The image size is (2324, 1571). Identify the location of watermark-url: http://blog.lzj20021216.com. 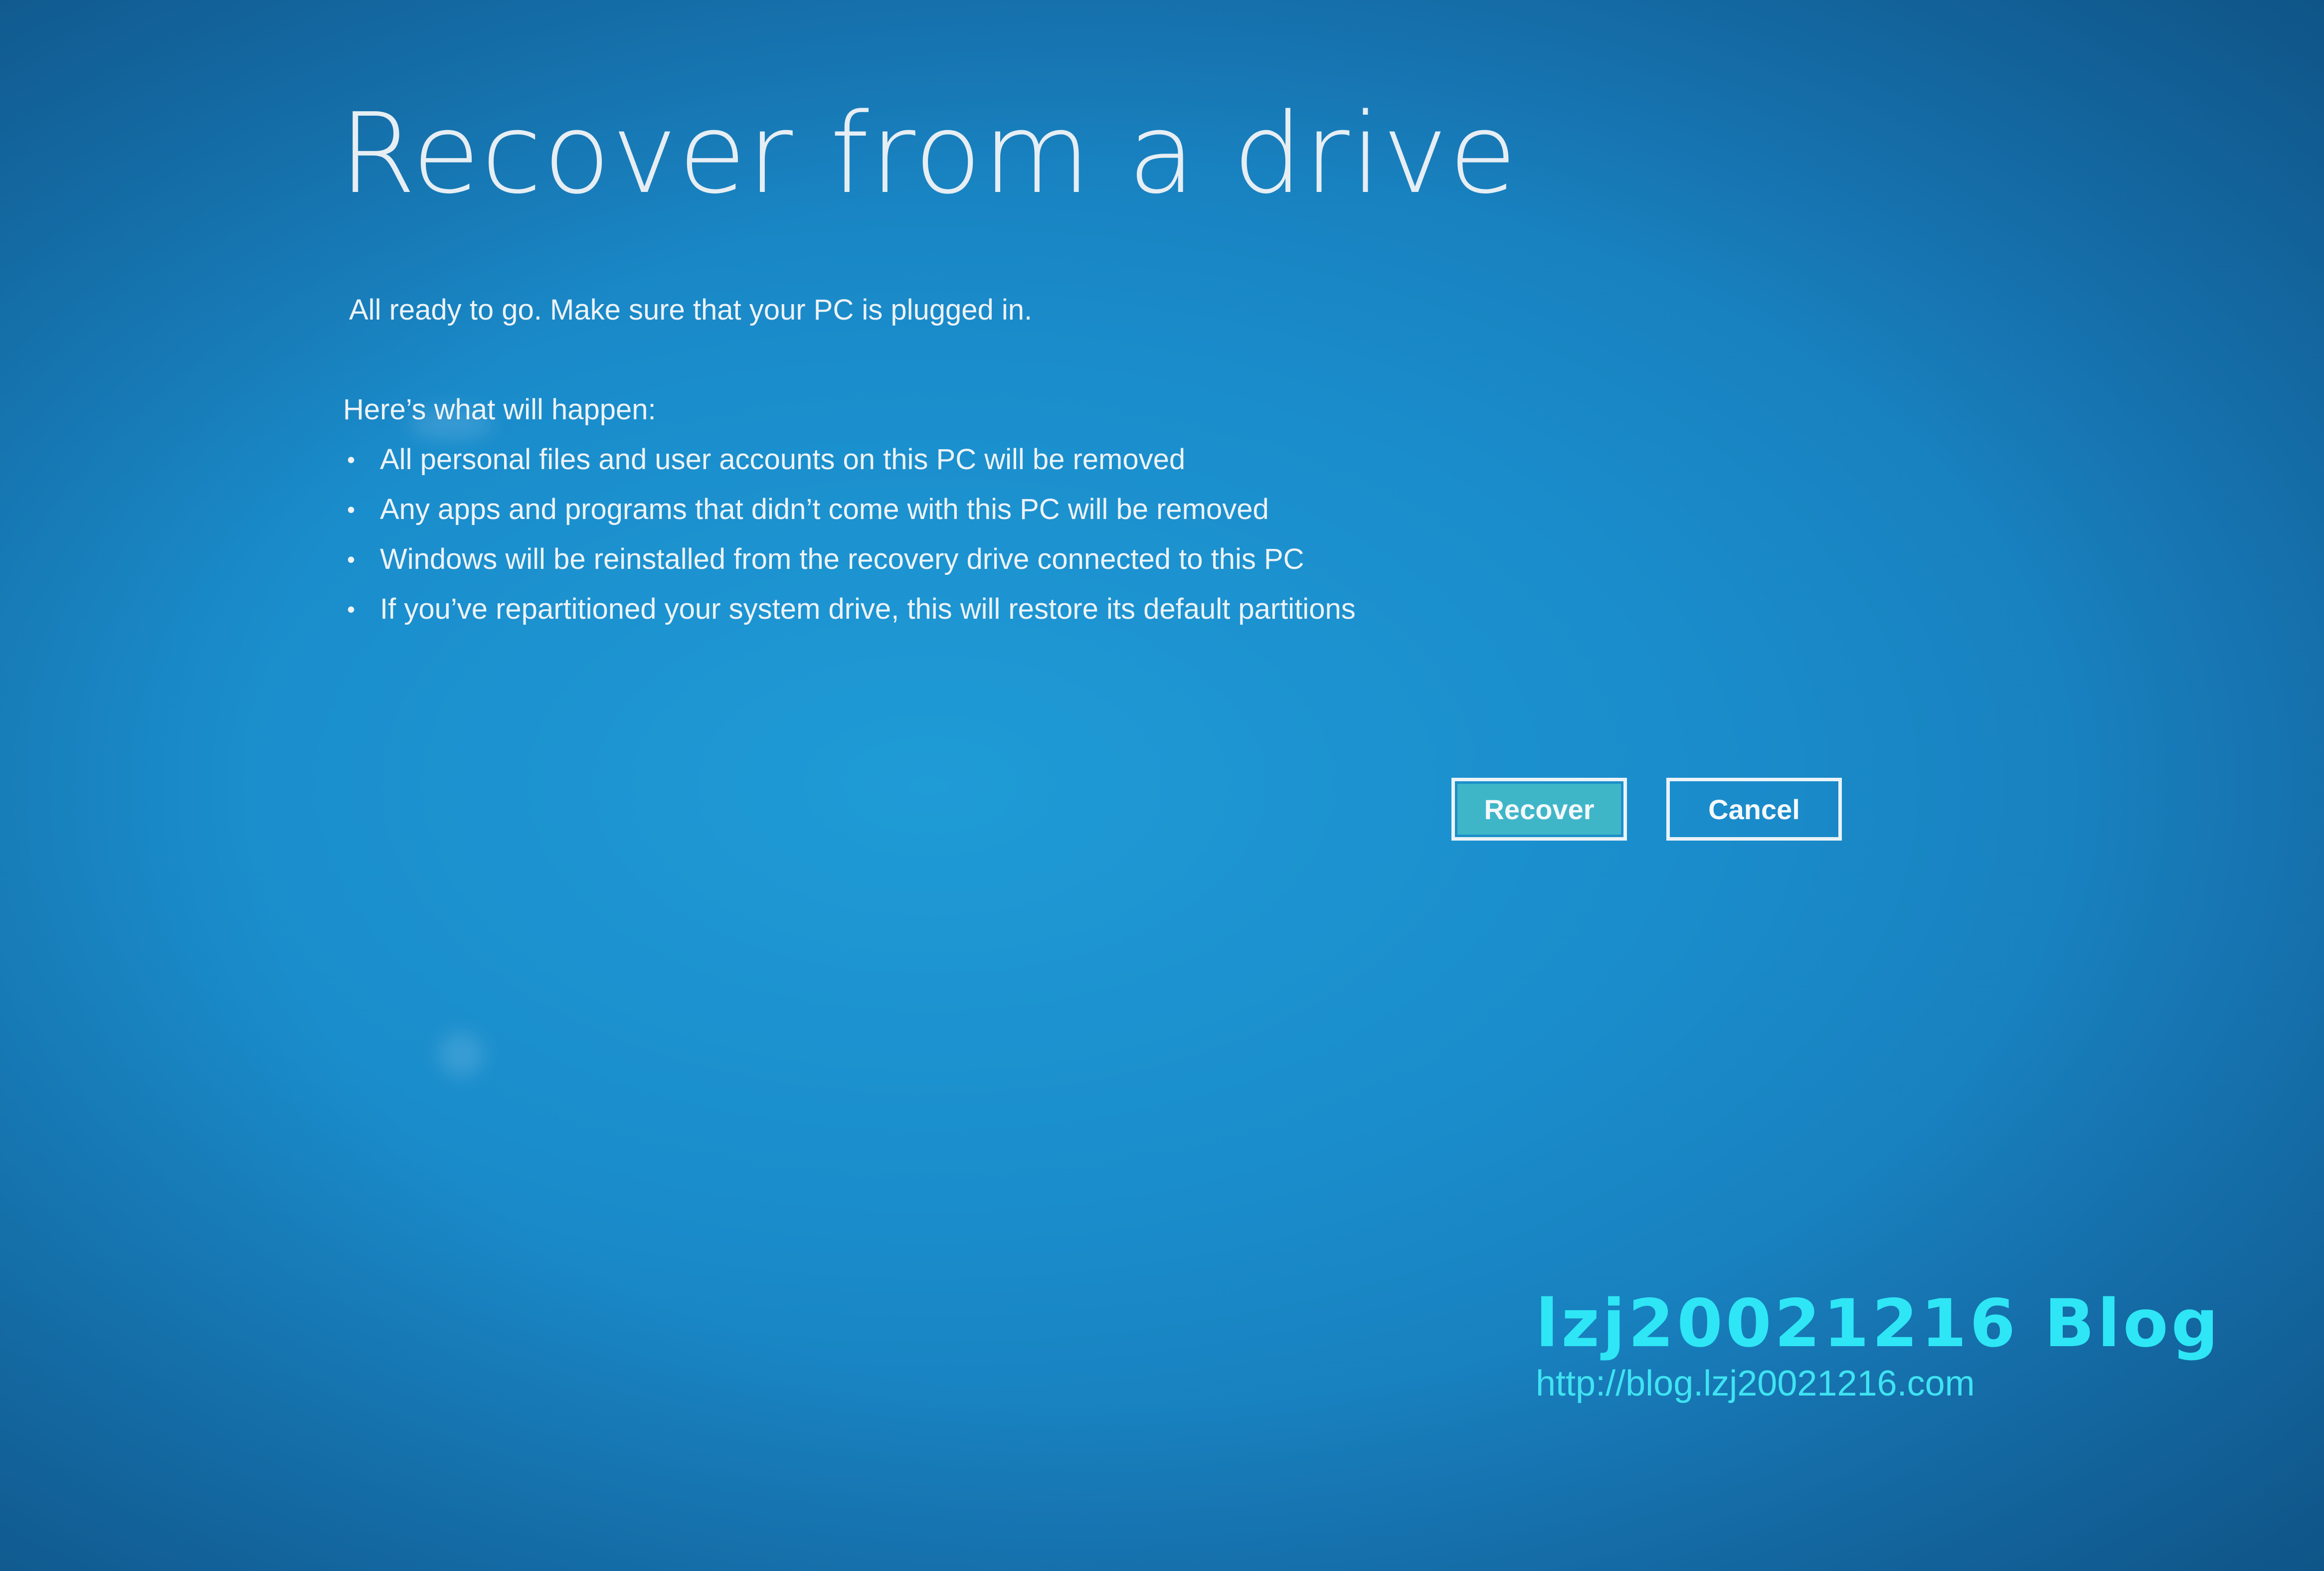
(1755, 1383).